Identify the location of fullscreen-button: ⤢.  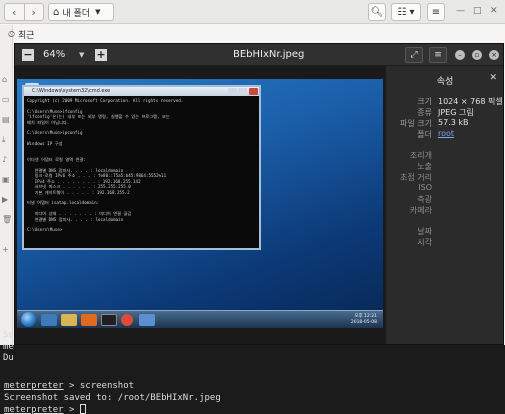
(414, 55).